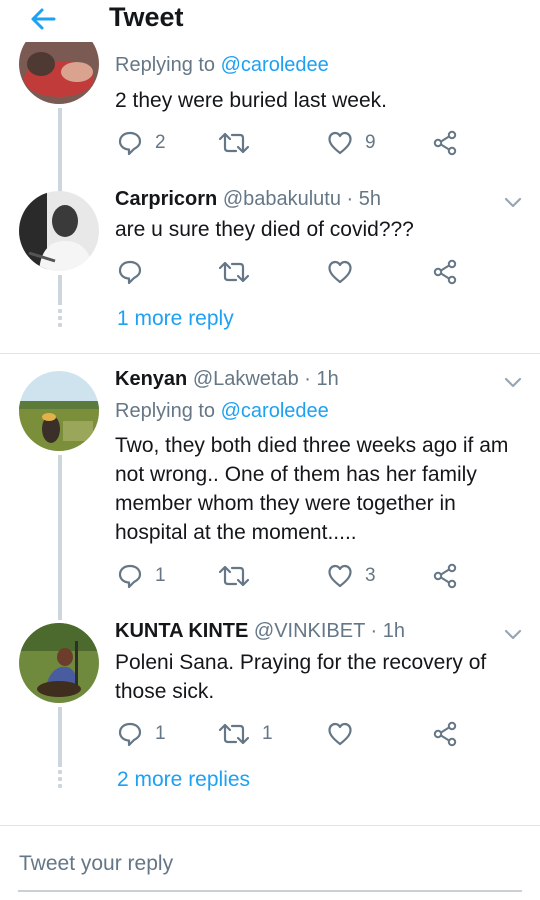 The height and width of the screenshot is (900, 540). I want to click on tweet-text: are u sure they died of covid???, so click(264, 229).